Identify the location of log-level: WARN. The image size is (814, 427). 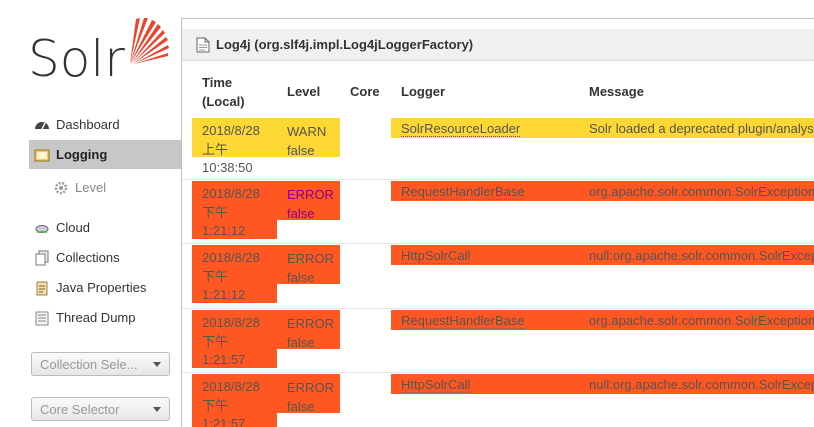
(307, 131).